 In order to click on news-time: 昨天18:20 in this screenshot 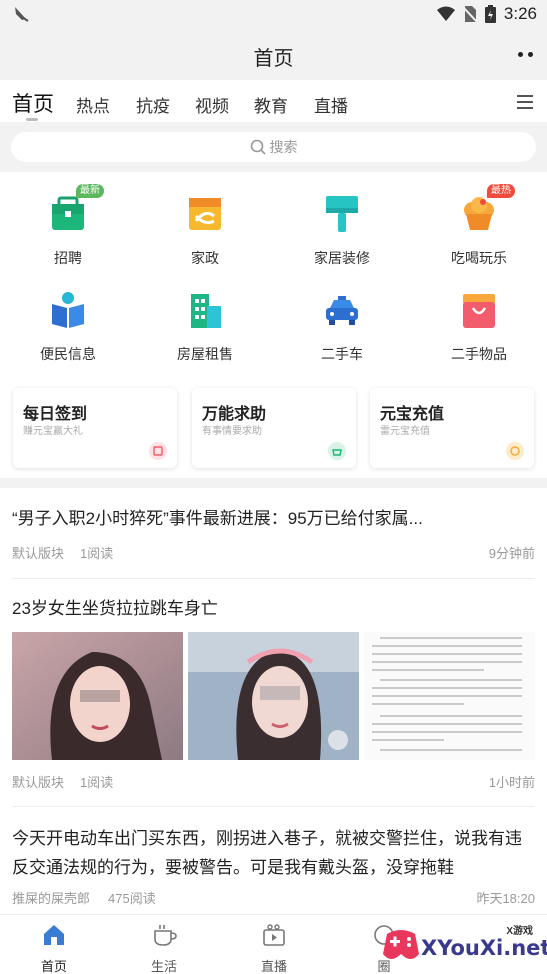, I will do `click(505, 898)`.